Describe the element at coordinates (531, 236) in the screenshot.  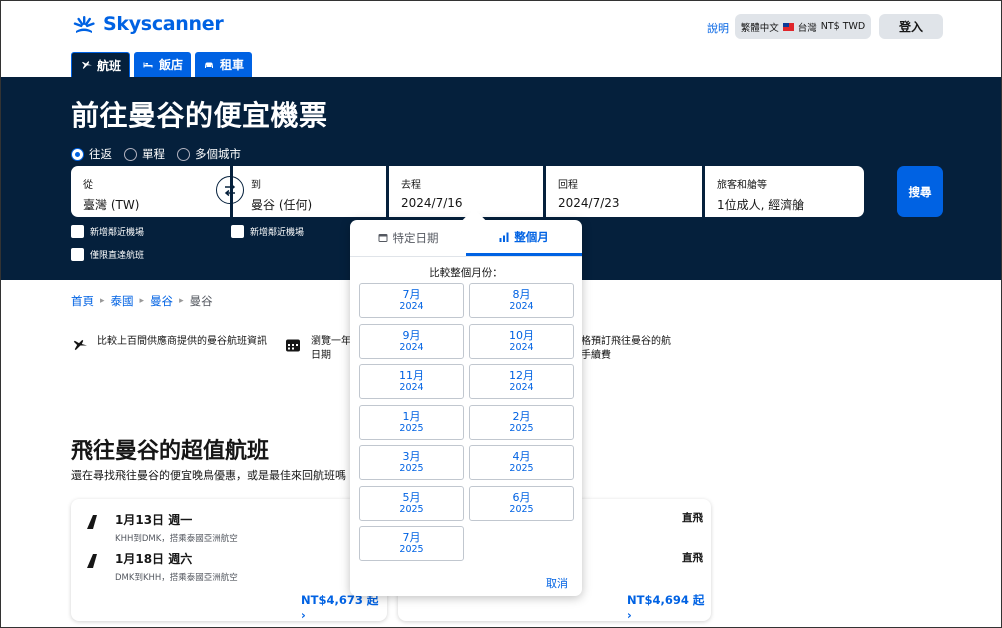
I see `tab-label: 整個月` at that location.